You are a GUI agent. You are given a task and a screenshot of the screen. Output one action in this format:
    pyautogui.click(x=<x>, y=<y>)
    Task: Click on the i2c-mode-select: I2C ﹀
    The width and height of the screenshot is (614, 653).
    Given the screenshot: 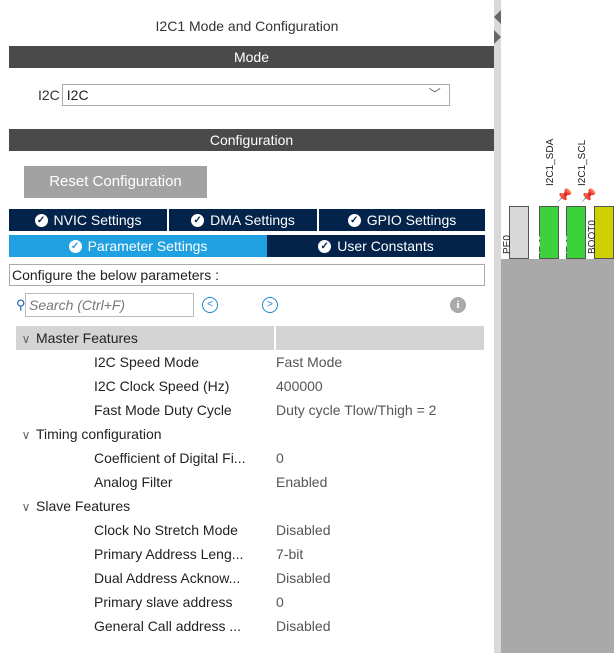 What is the action you would take?
    pyautogui.click(x=255, y=95)
    